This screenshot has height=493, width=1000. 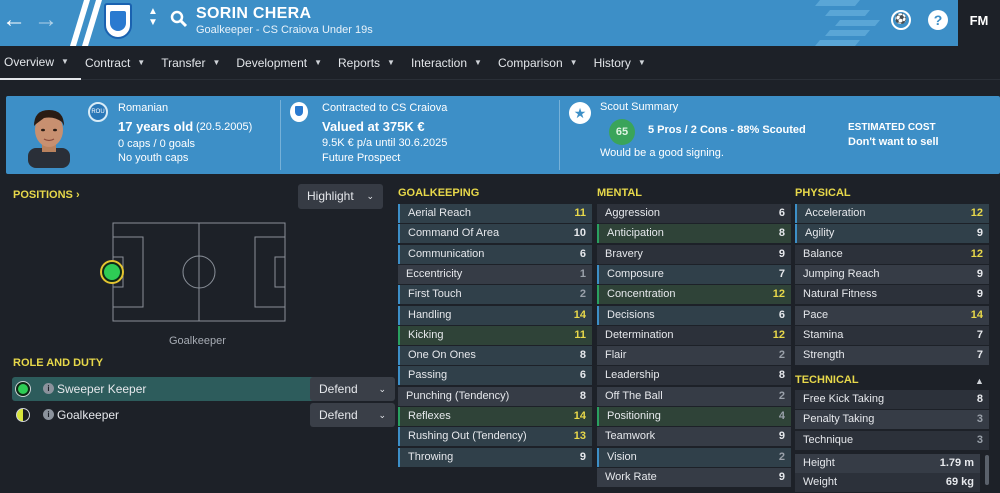 What do you see at coordinates (203, 415) in the screenshot?
I see `role-row-goalkeeper: i Goalkeeper Defend ⌄` at bounding box center [203, 415].